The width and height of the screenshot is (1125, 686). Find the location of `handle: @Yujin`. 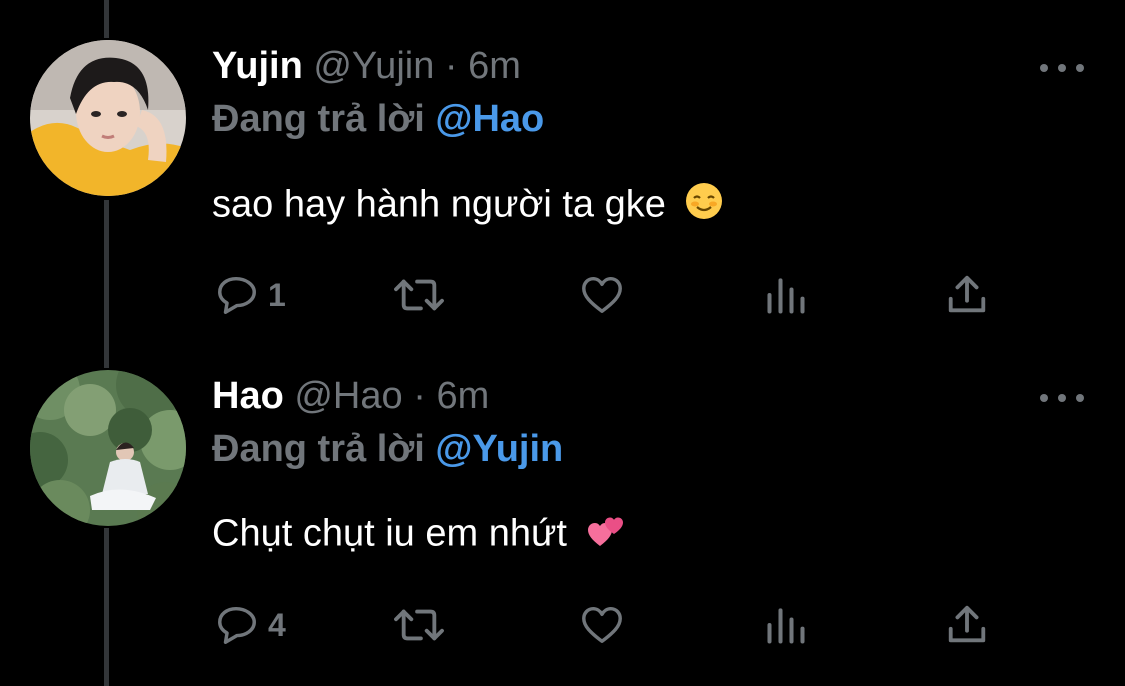

handle: @Yujin is located at coordinates (373, 66).